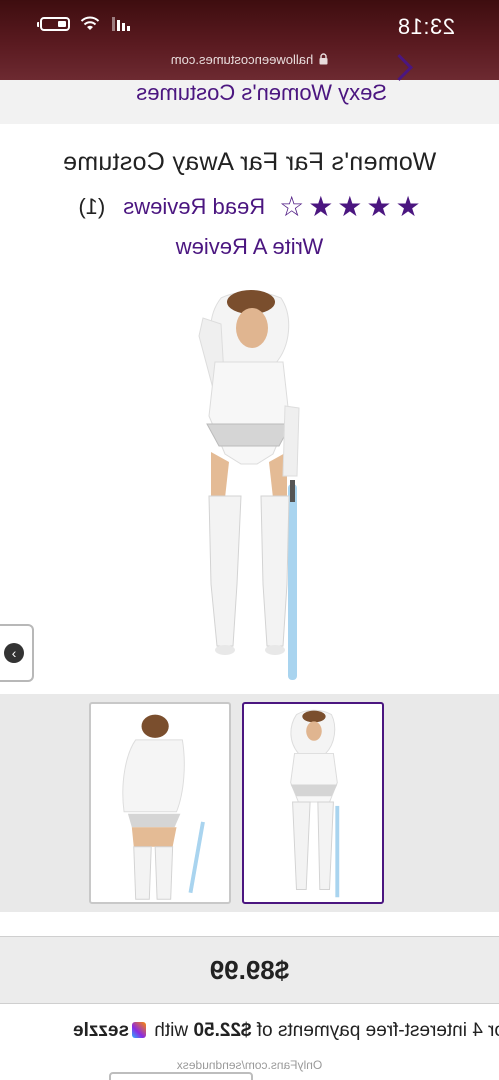 The image size is (499, 1080). I want to click on installment-amount: $22.50, so click(222, 1030).